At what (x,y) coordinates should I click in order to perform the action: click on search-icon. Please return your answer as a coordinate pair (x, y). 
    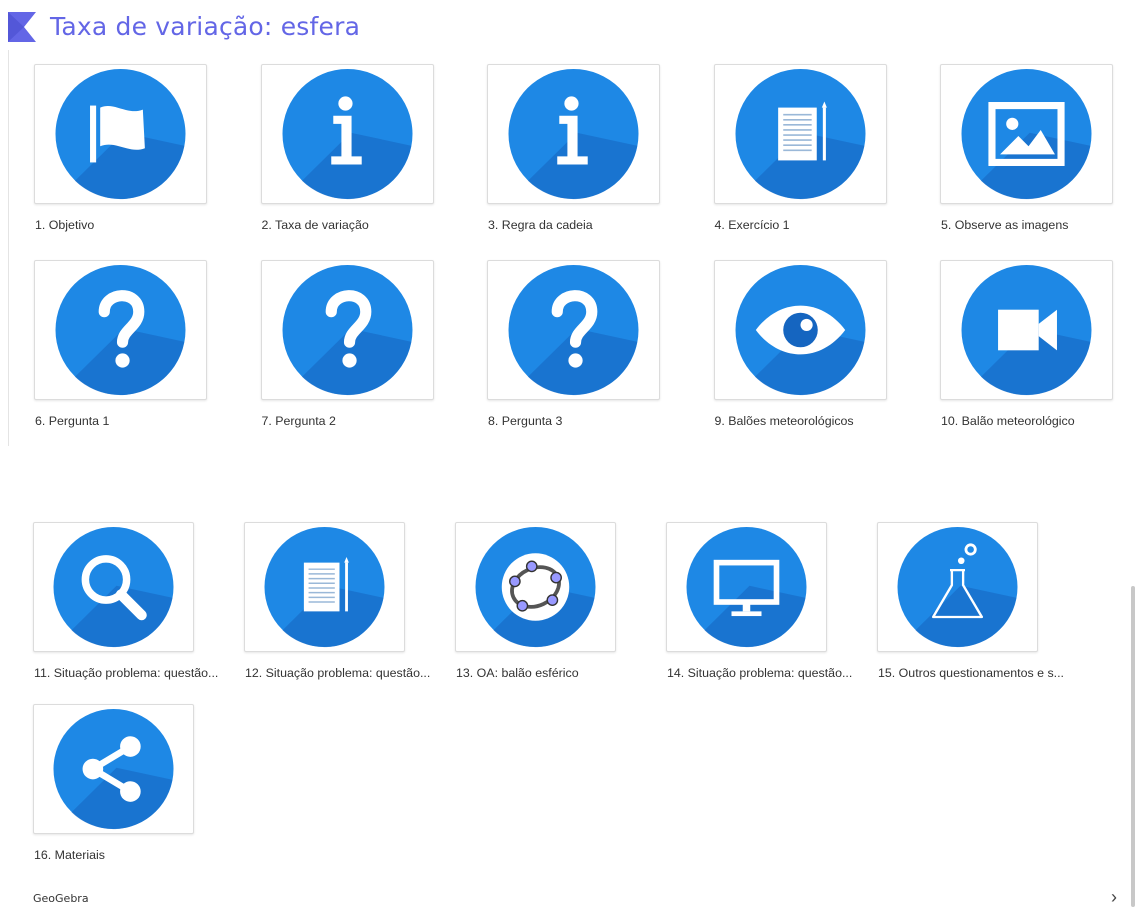
    Looking at the image, I should click on (113, 587).